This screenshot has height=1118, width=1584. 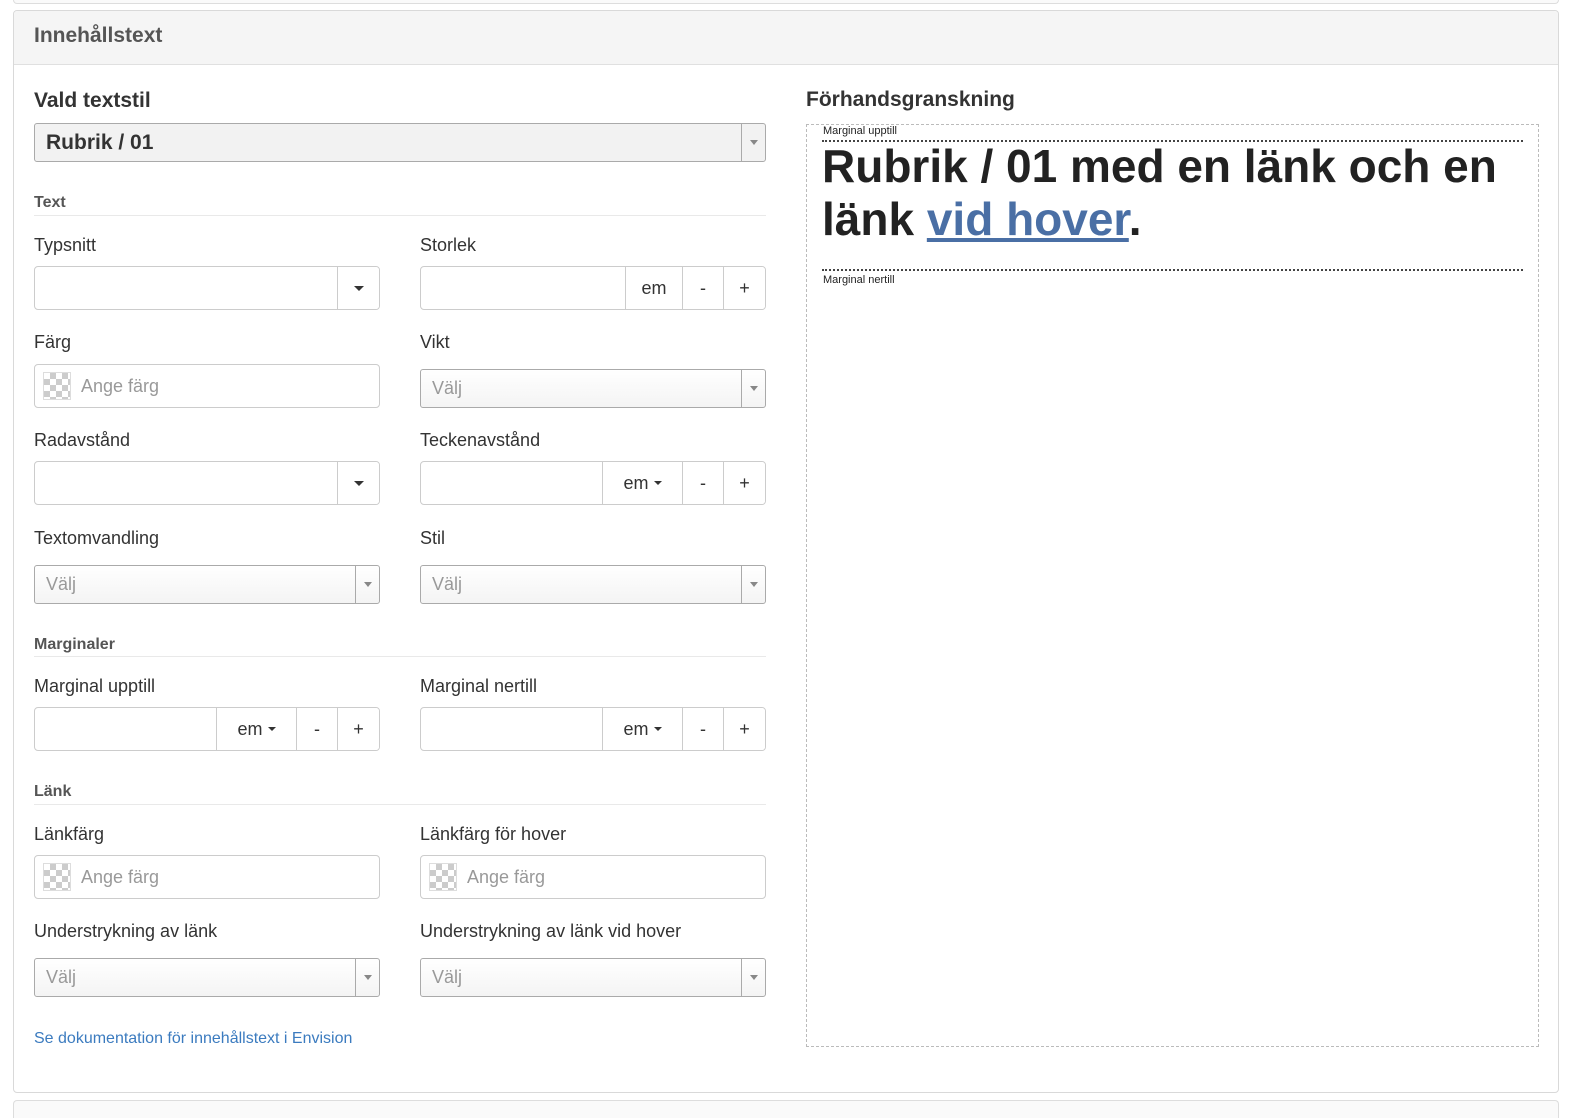 I want to click on style-label: Stil, so click(x=433, y=538).